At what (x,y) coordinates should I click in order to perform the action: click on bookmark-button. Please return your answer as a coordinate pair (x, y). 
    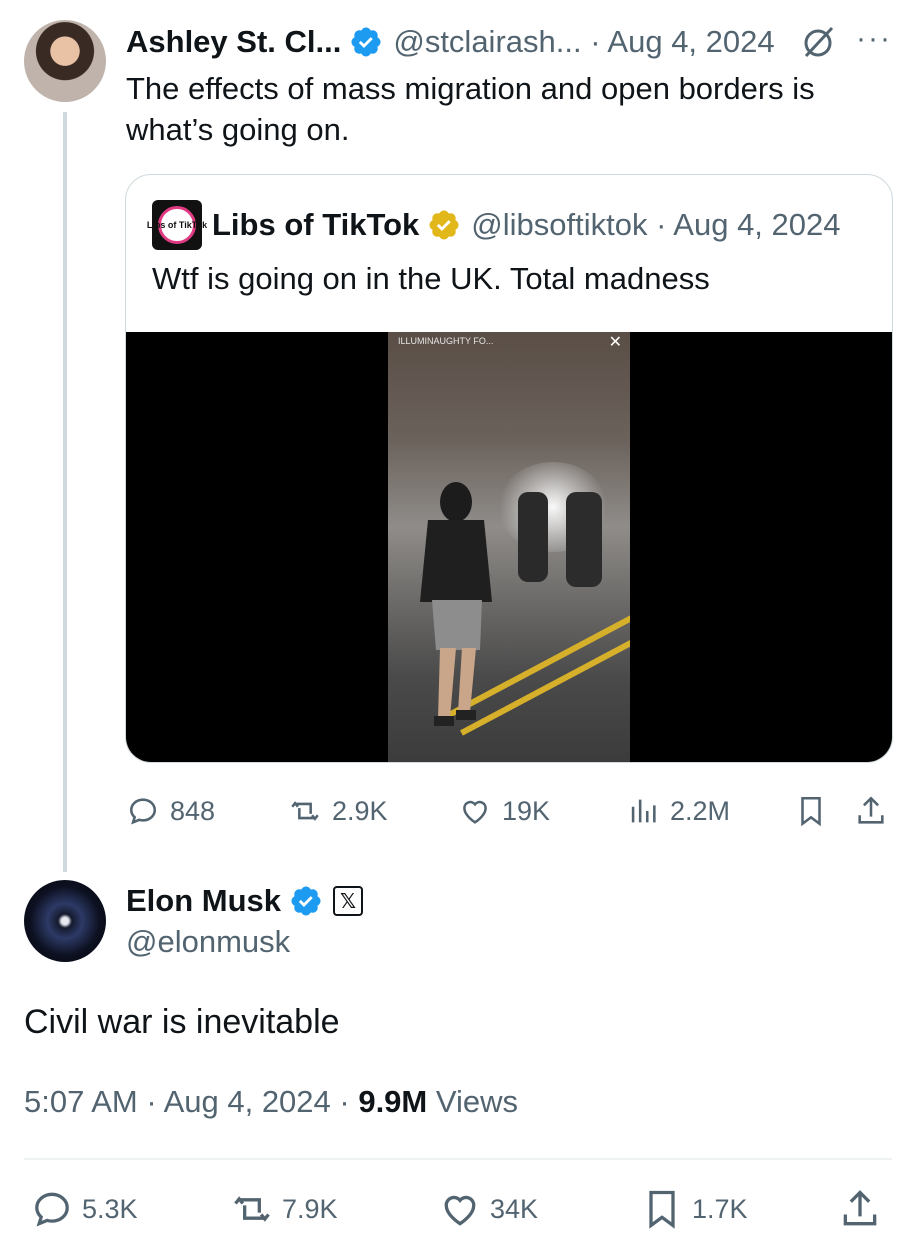
    Looking at the image, I should click on (816, 811).